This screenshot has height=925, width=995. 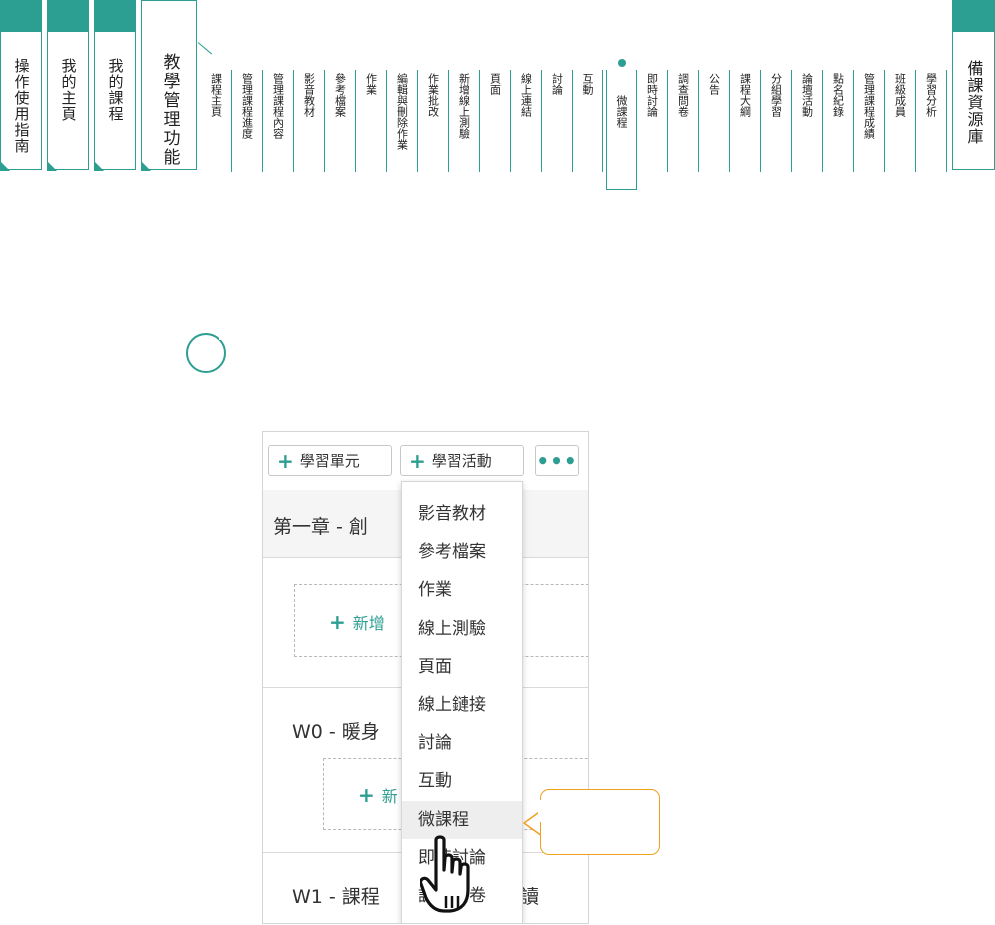 I want to click on sub-tab-label: 分組學習, so click(x=776, y=95).